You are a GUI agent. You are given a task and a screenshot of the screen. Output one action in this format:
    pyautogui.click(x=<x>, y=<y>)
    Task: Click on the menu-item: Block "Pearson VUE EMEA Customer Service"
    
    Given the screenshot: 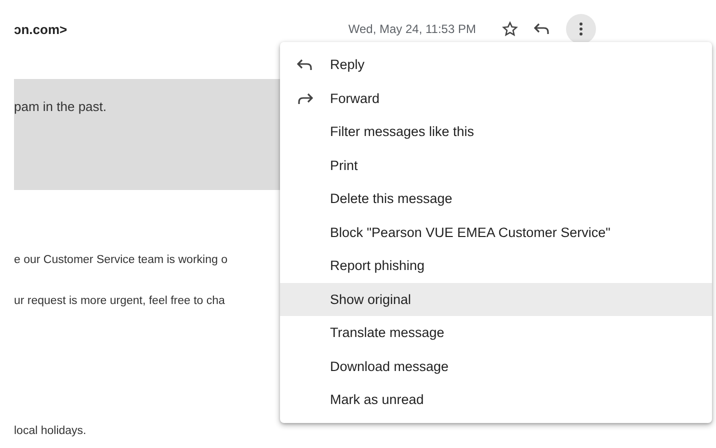 What is the action you would take?
    pyautogui.click(x=496, y=232)
    